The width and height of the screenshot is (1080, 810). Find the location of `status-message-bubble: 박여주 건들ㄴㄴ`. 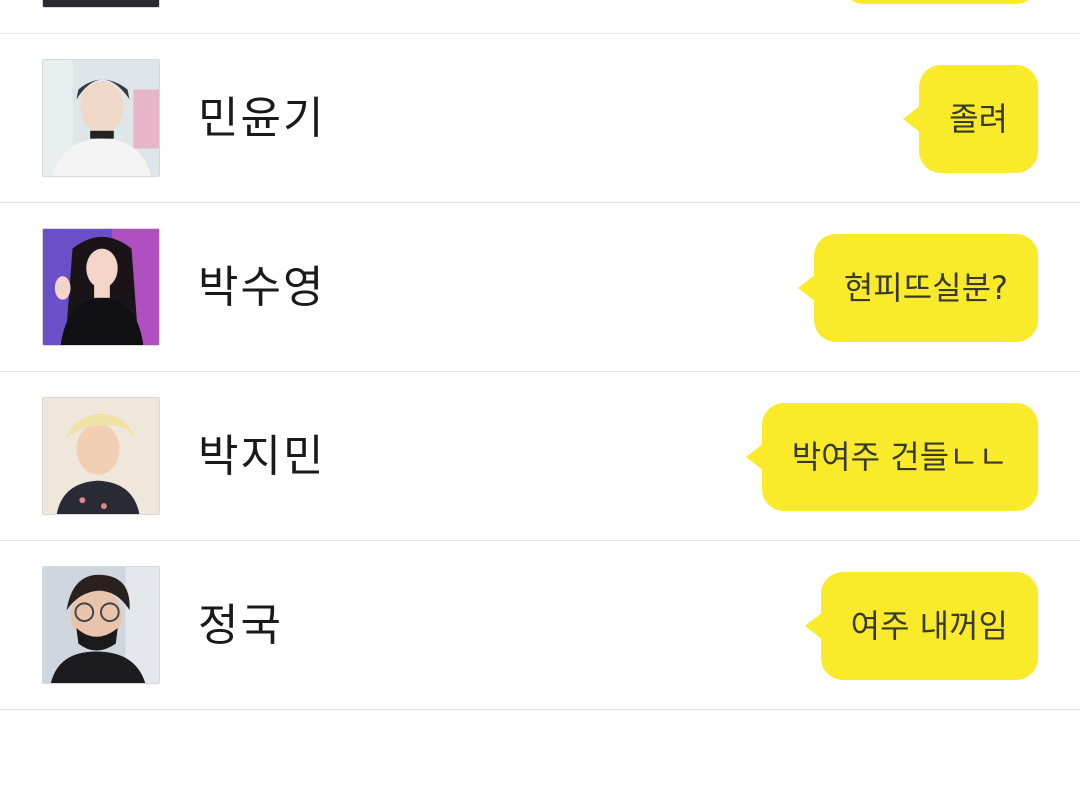

status-message-bubble: 박여주 건들ㄴㄴ is located at coordinates (891, 457).